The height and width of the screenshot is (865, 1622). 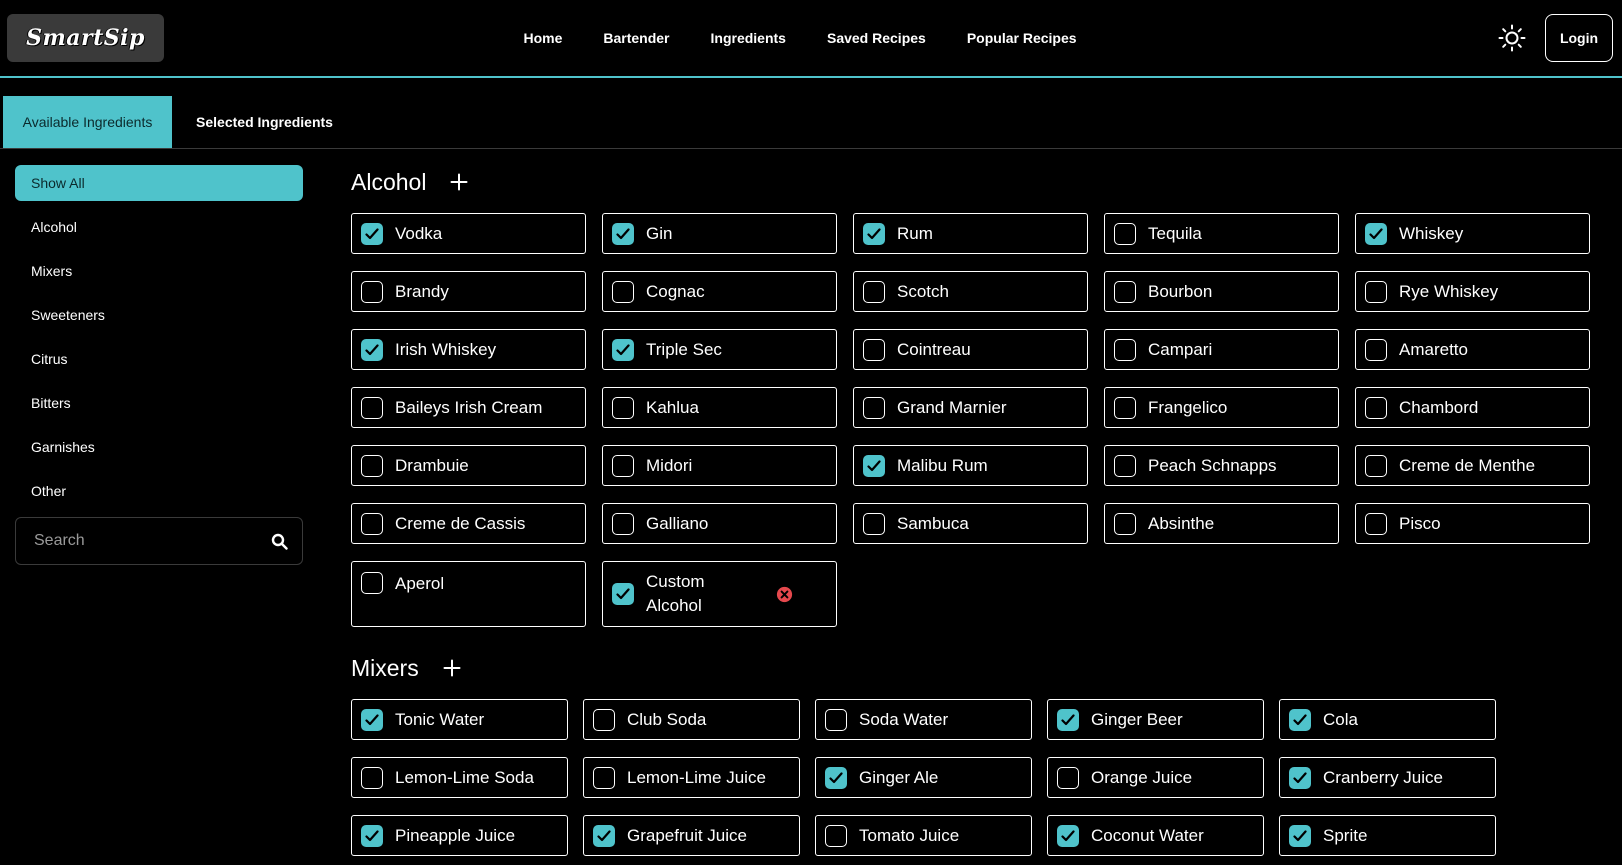 I want to click on ingredient-option-creme-de-cassis: Creme de Cassis, so click(x=468, y=523).